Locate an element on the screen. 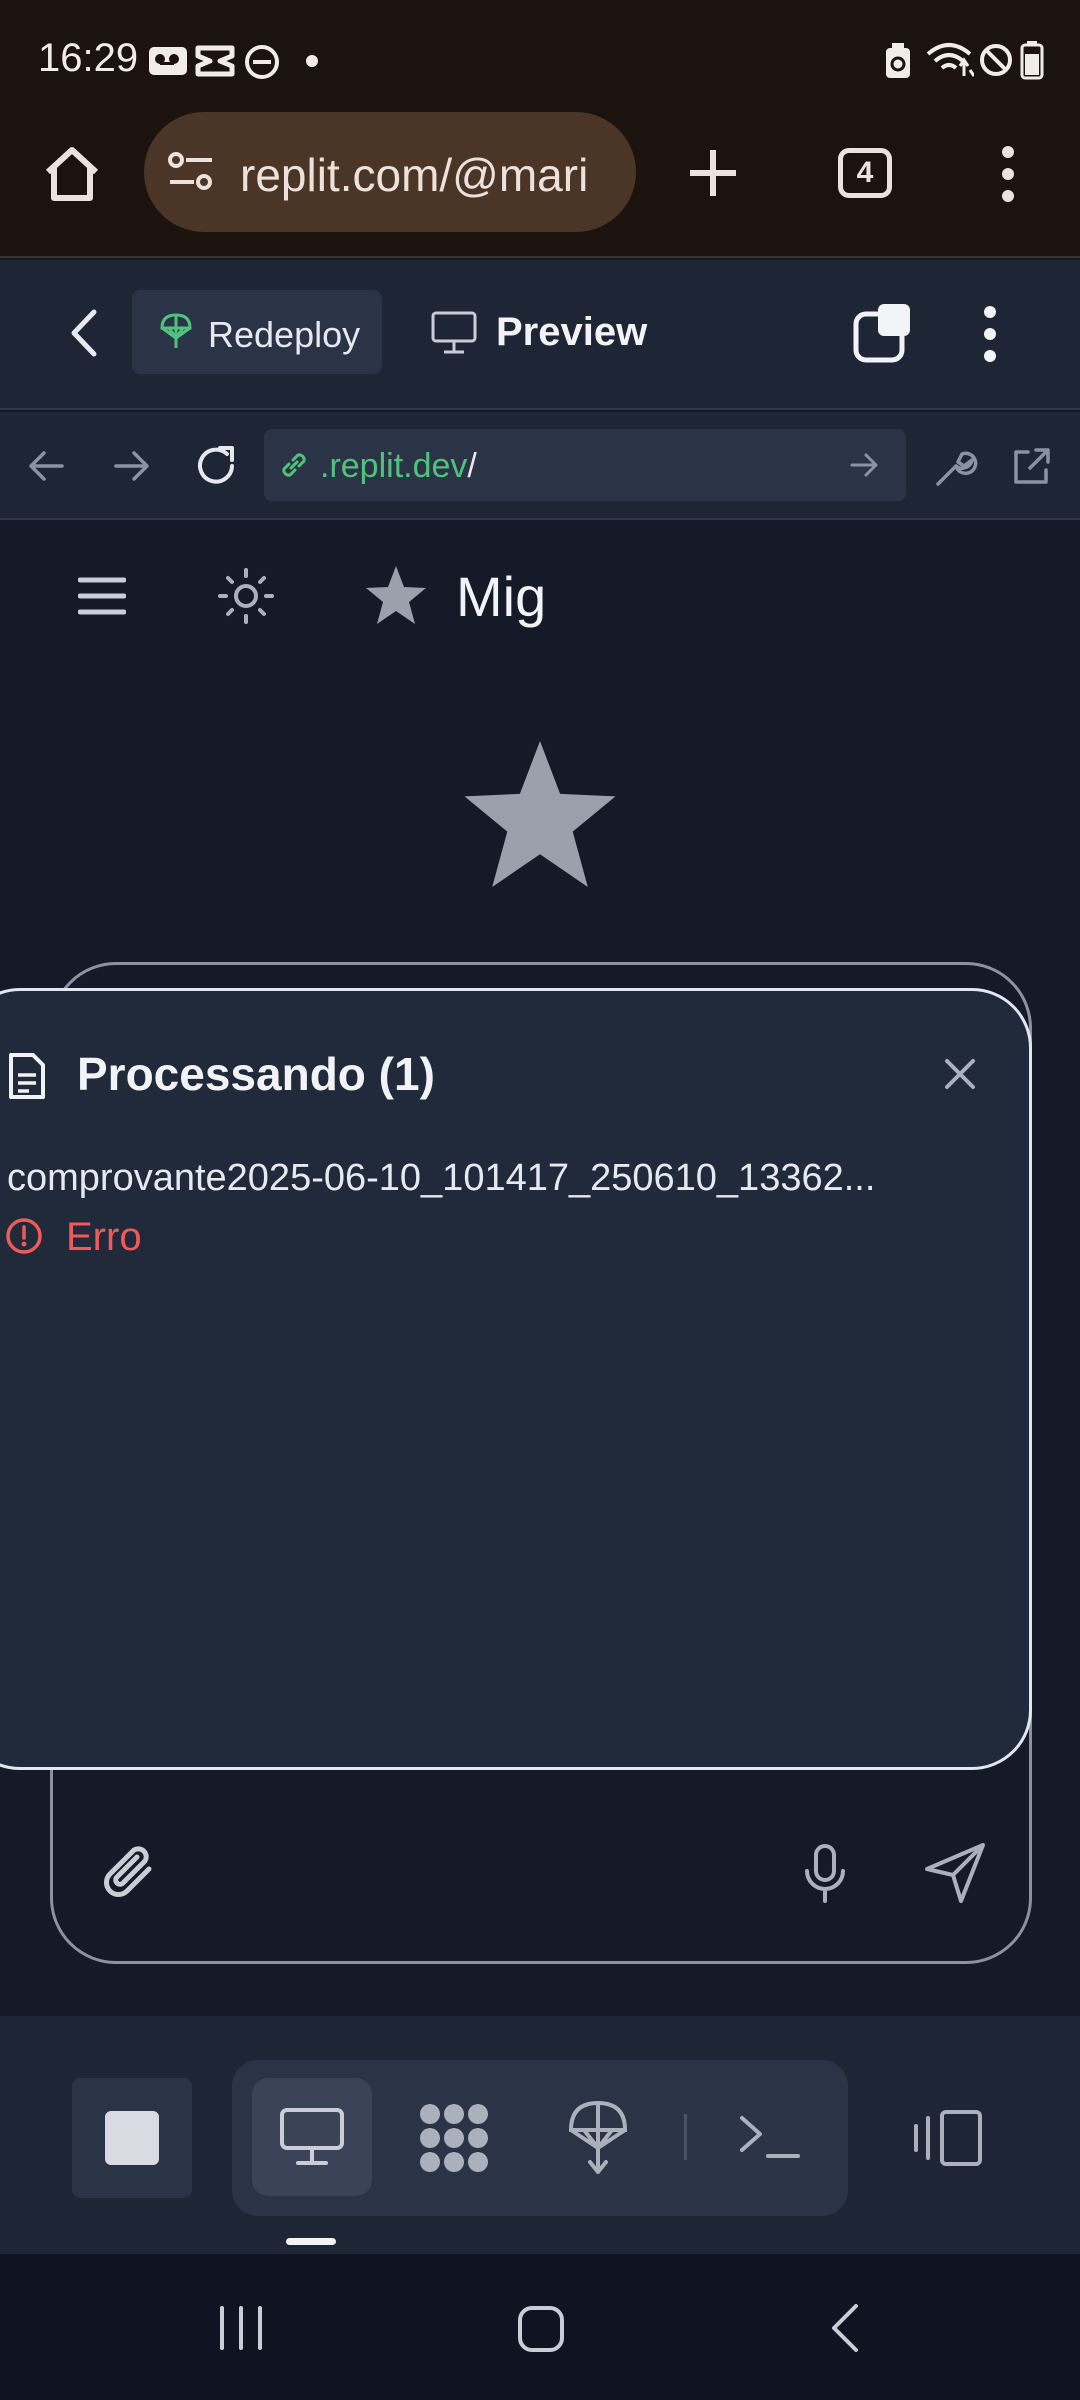 This screenshot has height=2400, width=1080. app-title: Mig is located at coordinates (501, 596).